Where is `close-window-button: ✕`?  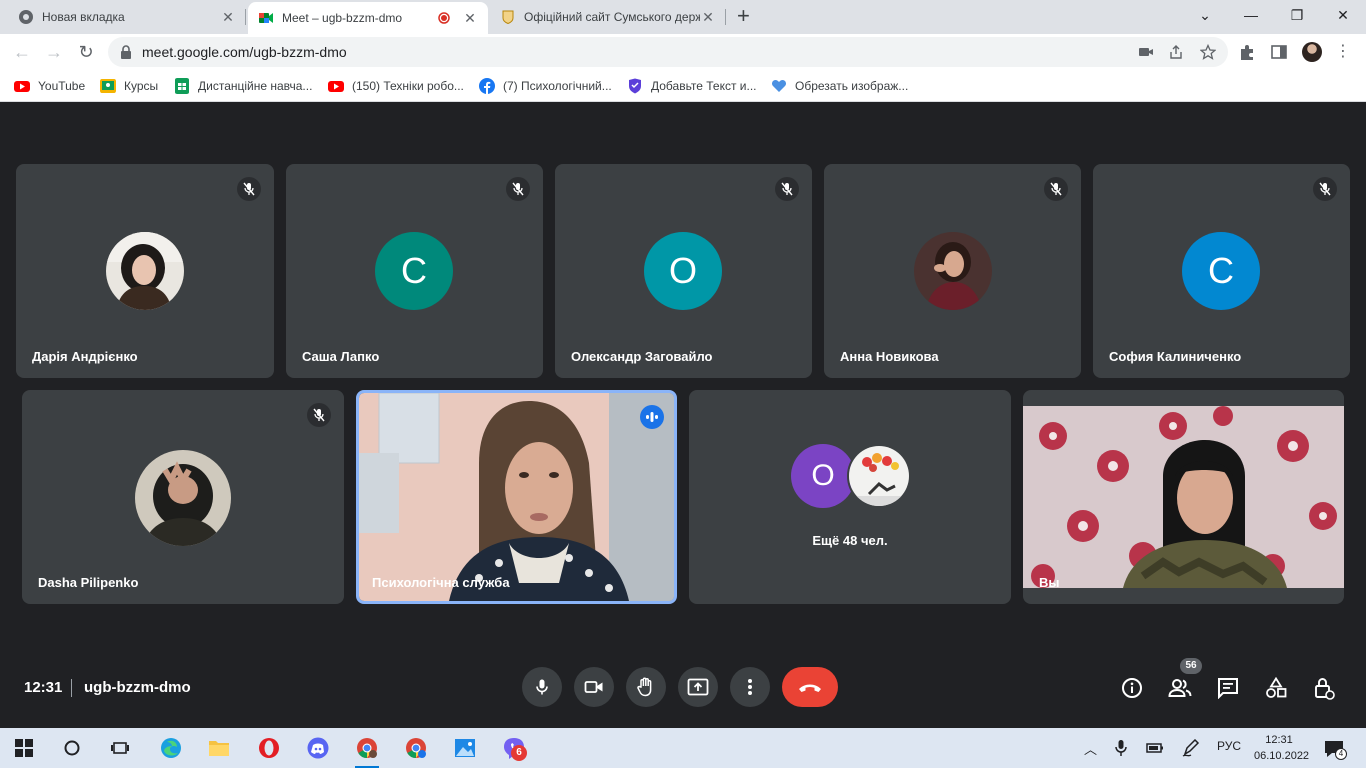
close-window-button: ✕ is located at coordinates (1343, 15).